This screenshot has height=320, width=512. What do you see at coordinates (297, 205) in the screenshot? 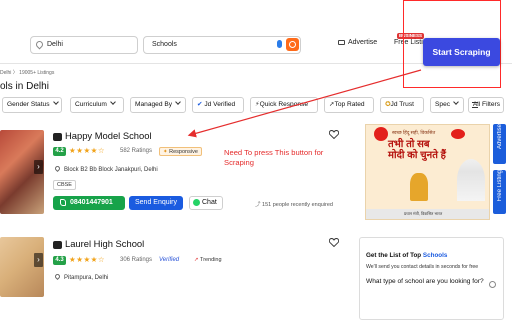
I see `recent-text: 151 people recently enquired` at bounding box center [297, 205].